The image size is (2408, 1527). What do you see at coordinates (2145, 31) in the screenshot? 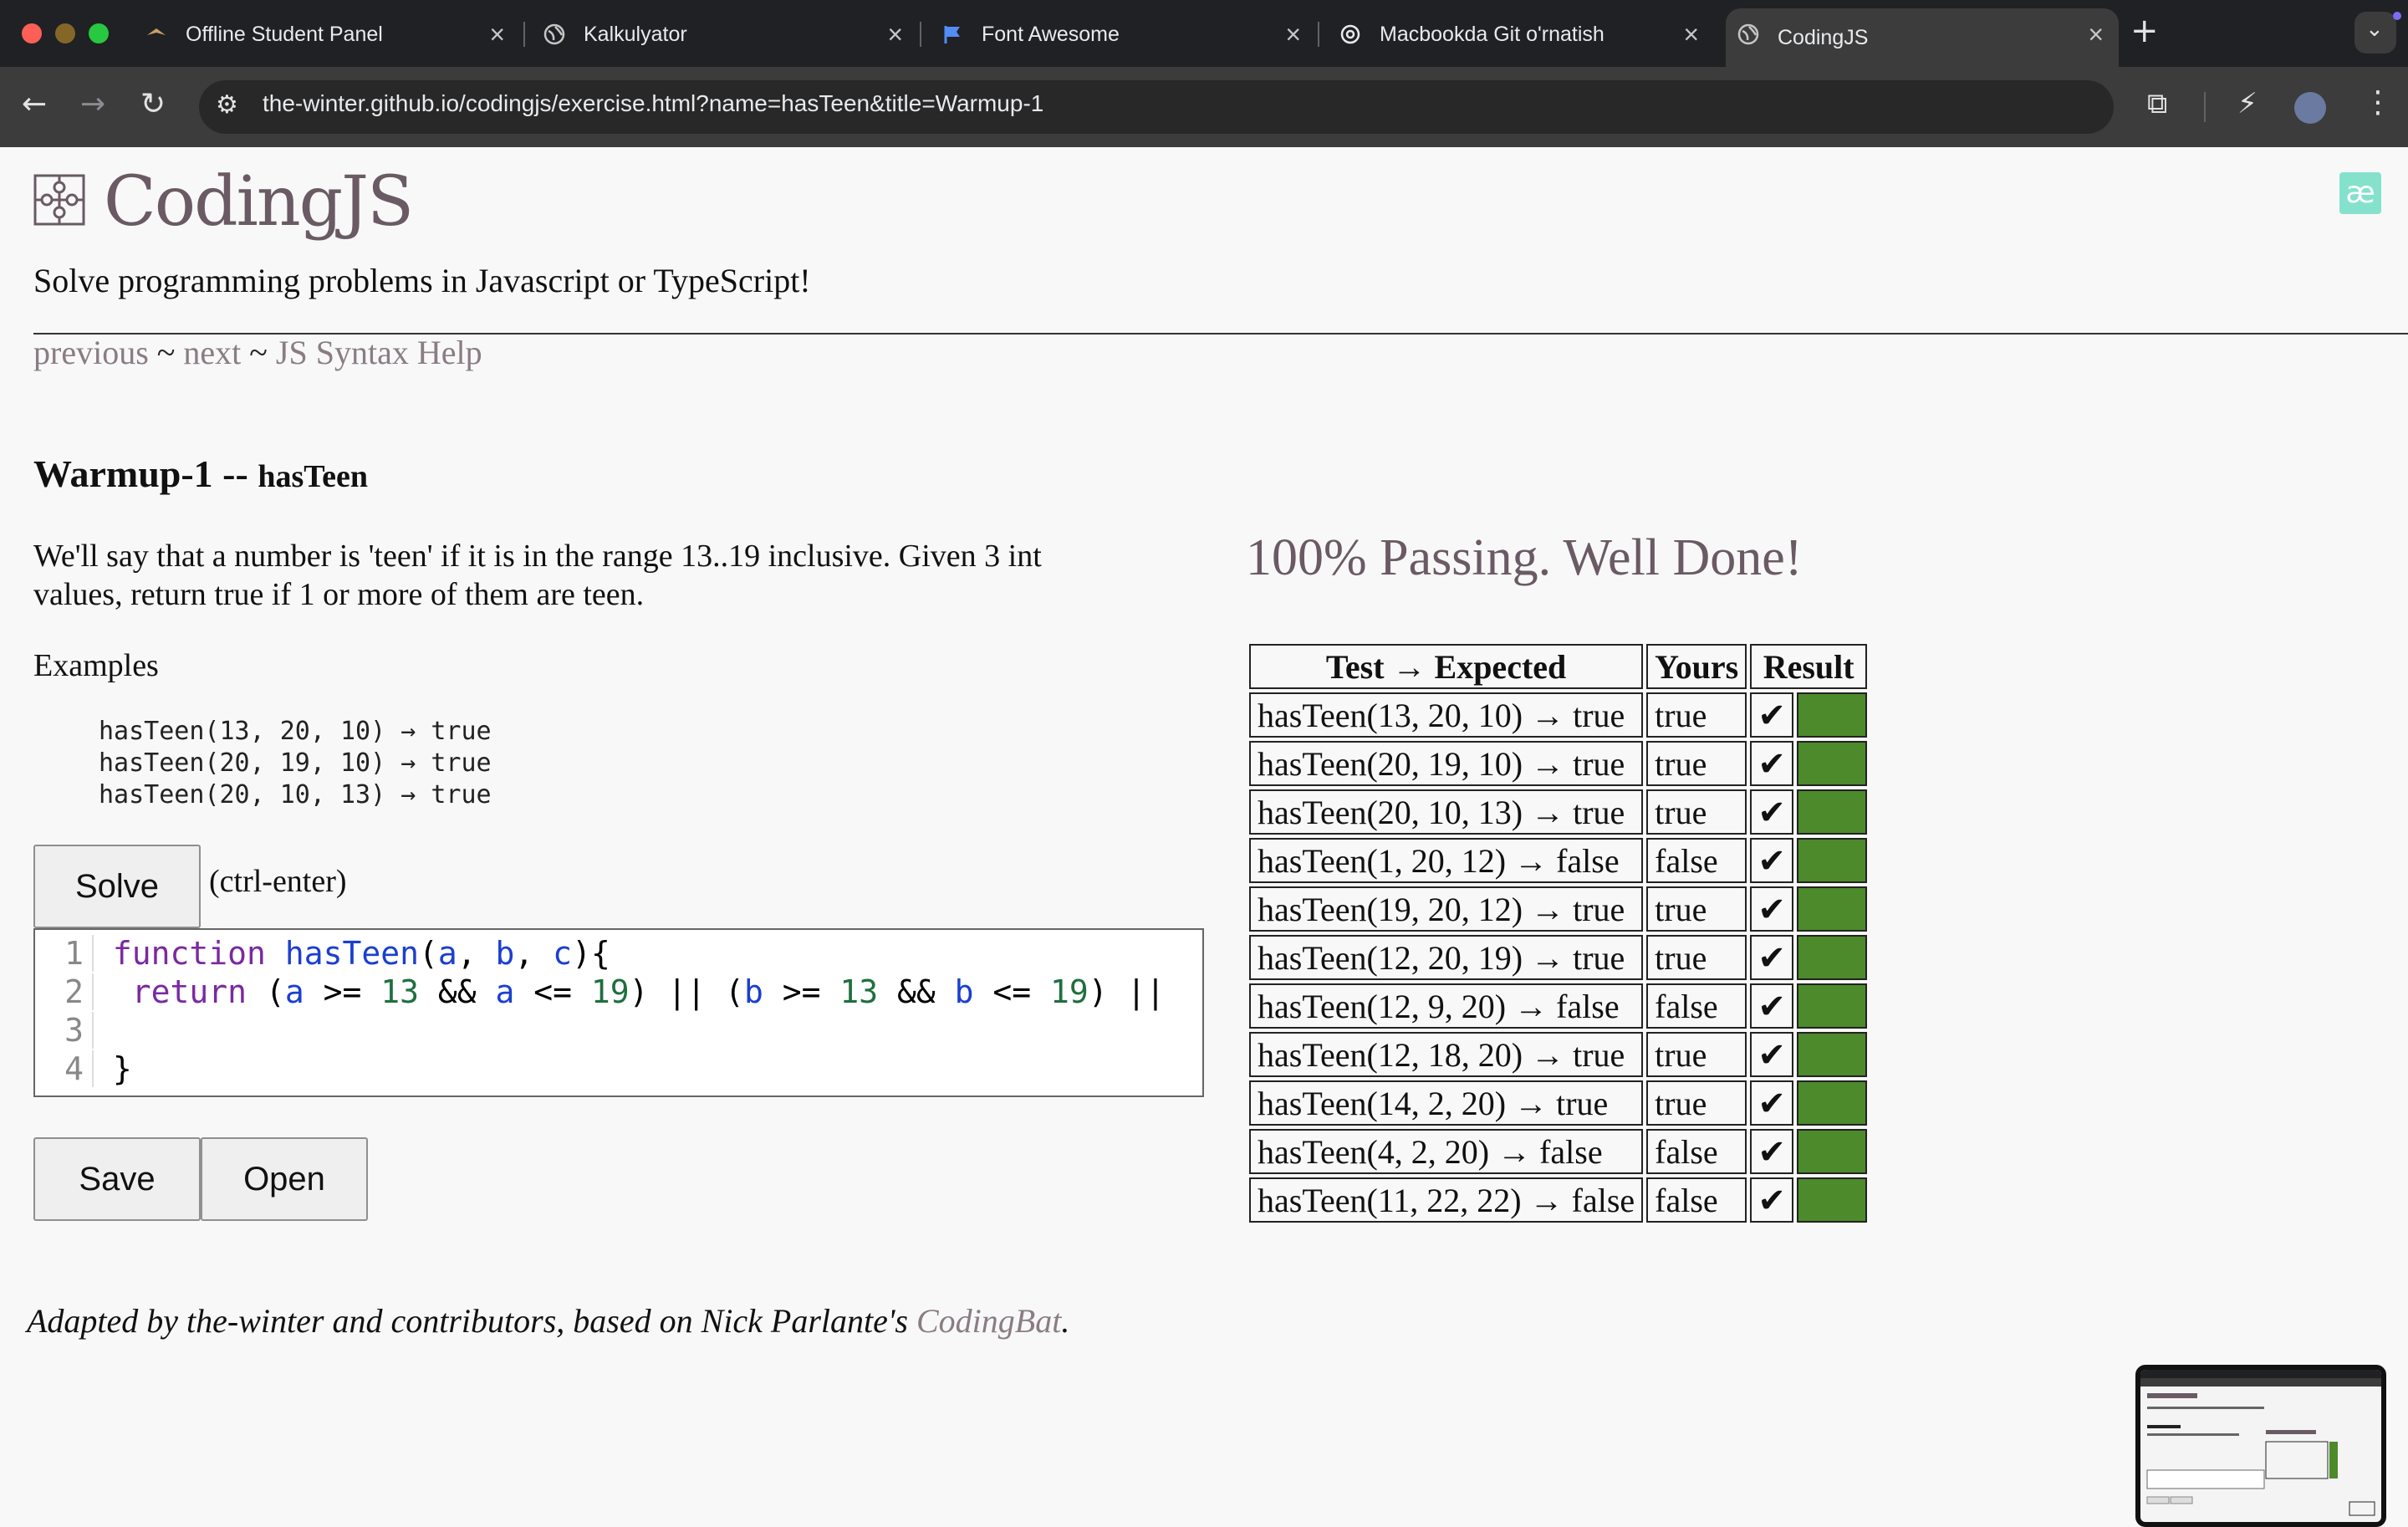
I see `new-tab-icon: +` at bounding box center [2145, 31].